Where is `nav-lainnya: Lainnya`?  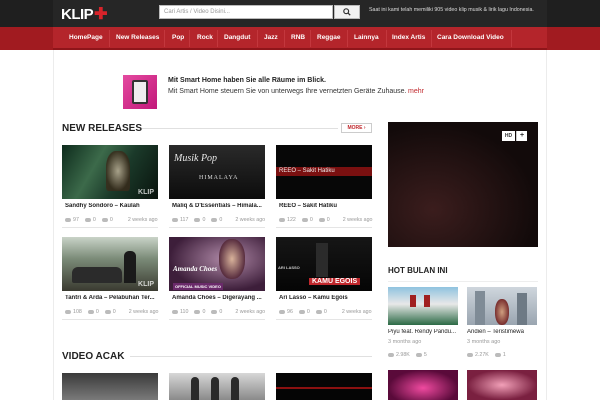 nav-lainnya: Lainnya is located at coordinates (366, 37).